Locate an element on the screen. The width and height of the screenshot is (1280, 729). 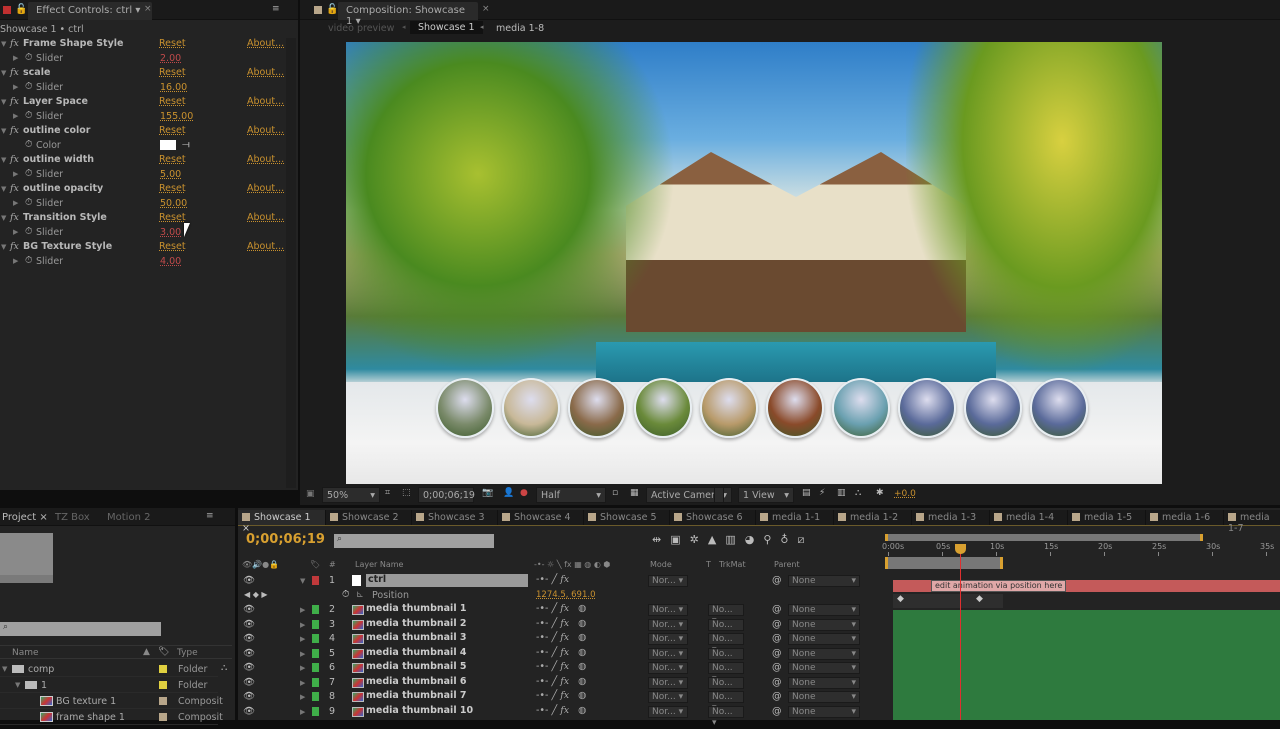
hide-shy-layers-icon: ✲ is located at coordinates (699, 539).